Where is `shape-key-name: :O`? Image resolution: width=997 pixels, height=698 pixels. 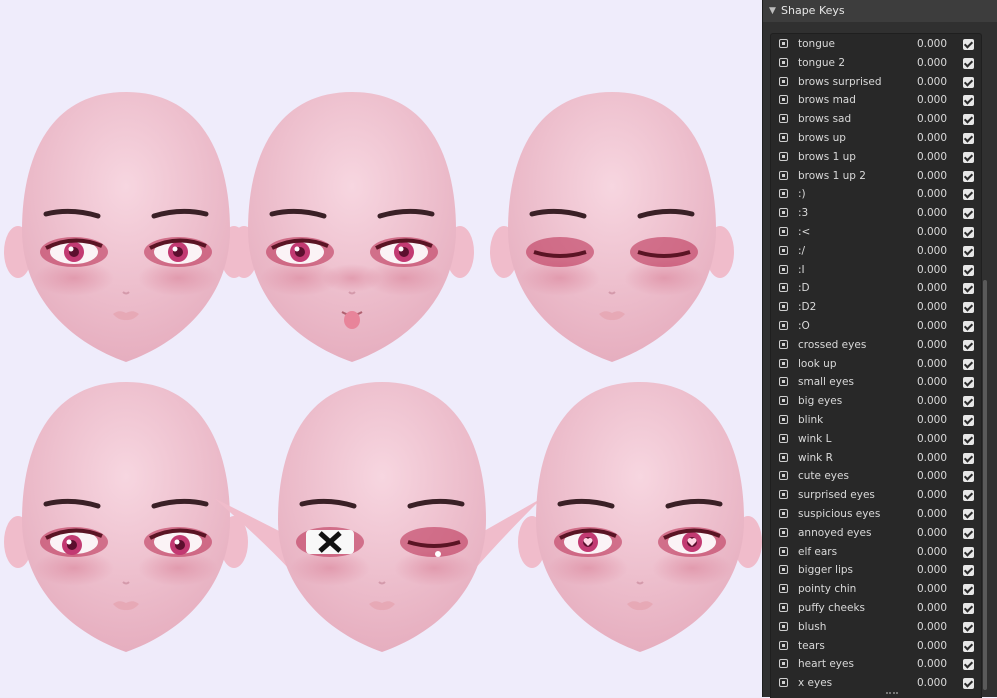 shape-key-name: :O is located at coordinates (804, 326).